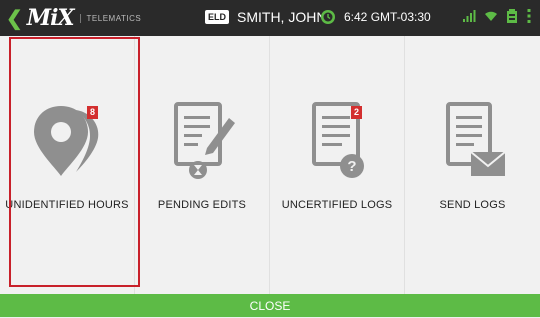 This screenshot has width=540, height=318. Describe the element at coordinates (472, 205) in the screenshot. I see `tile-label: SEND LOGS` at that location.